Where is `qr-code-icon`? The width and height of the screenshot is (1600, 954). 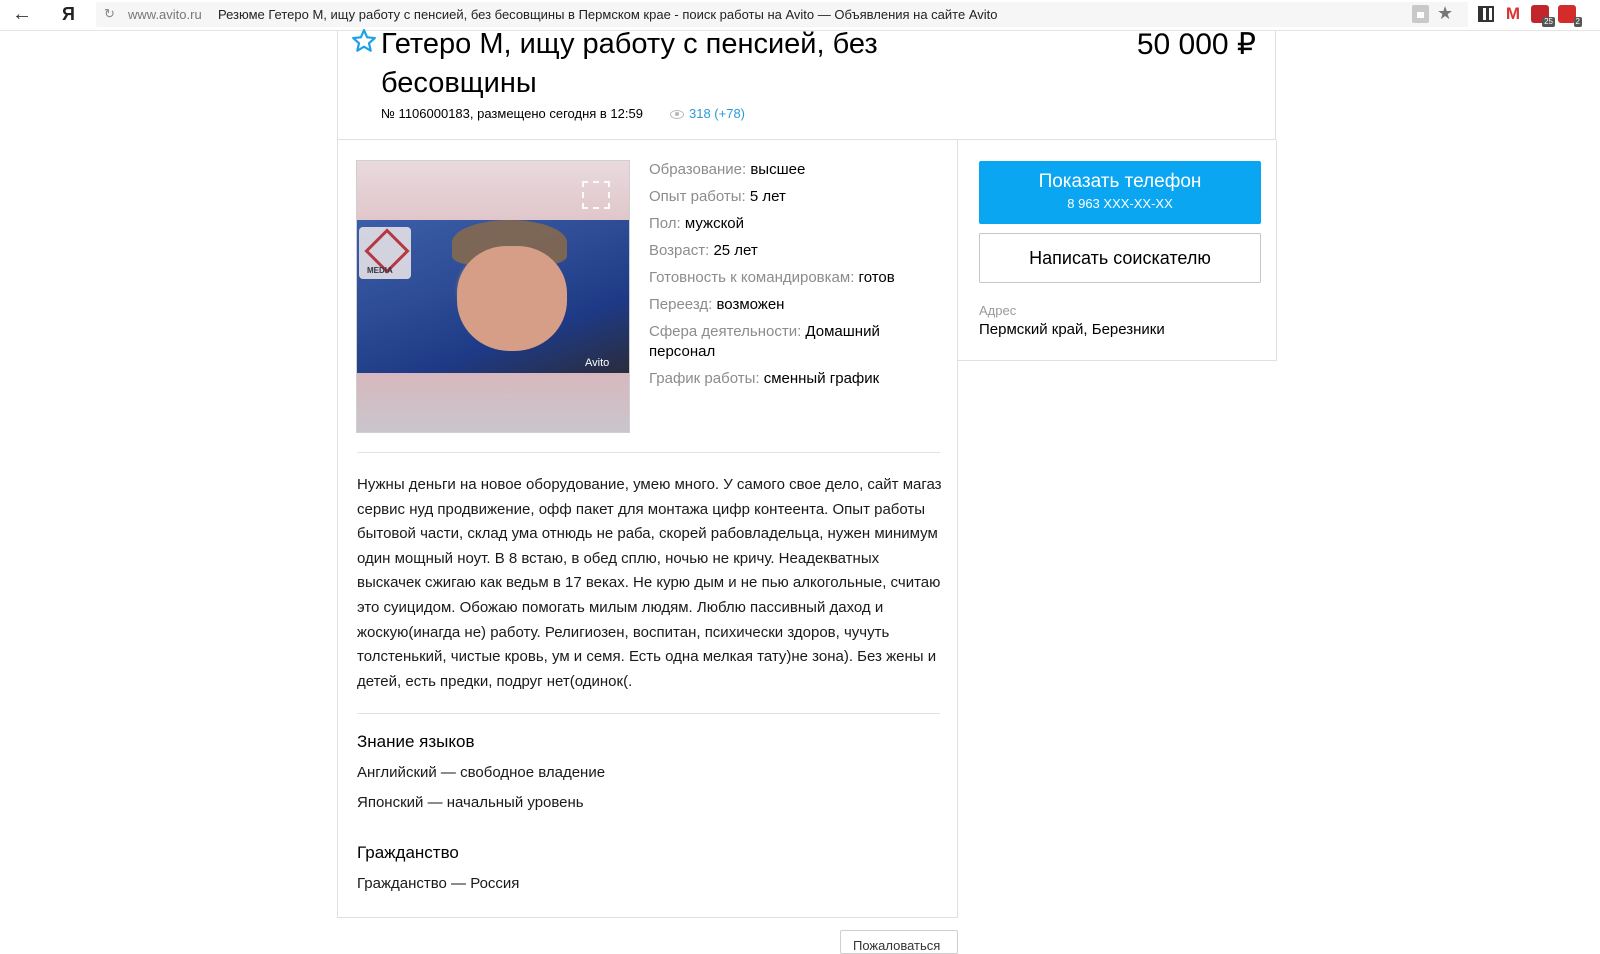 qr-code-icon is located at coordinates (1486, 14).